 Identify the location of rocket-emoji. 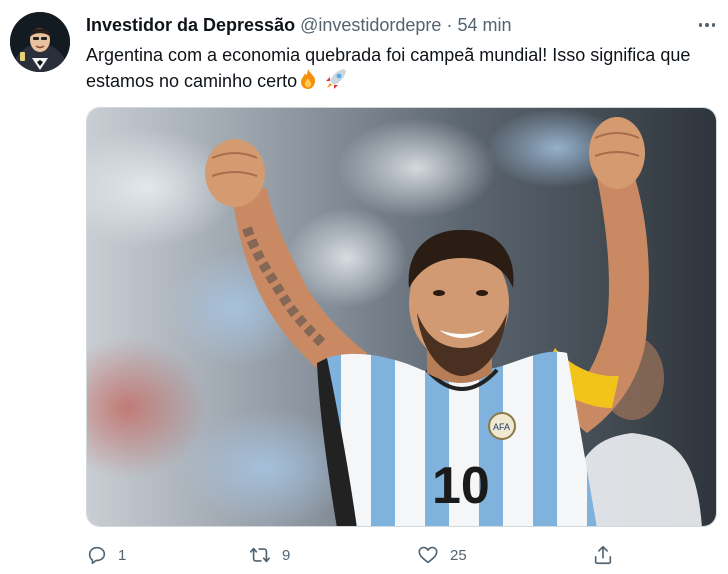
(336, 82).